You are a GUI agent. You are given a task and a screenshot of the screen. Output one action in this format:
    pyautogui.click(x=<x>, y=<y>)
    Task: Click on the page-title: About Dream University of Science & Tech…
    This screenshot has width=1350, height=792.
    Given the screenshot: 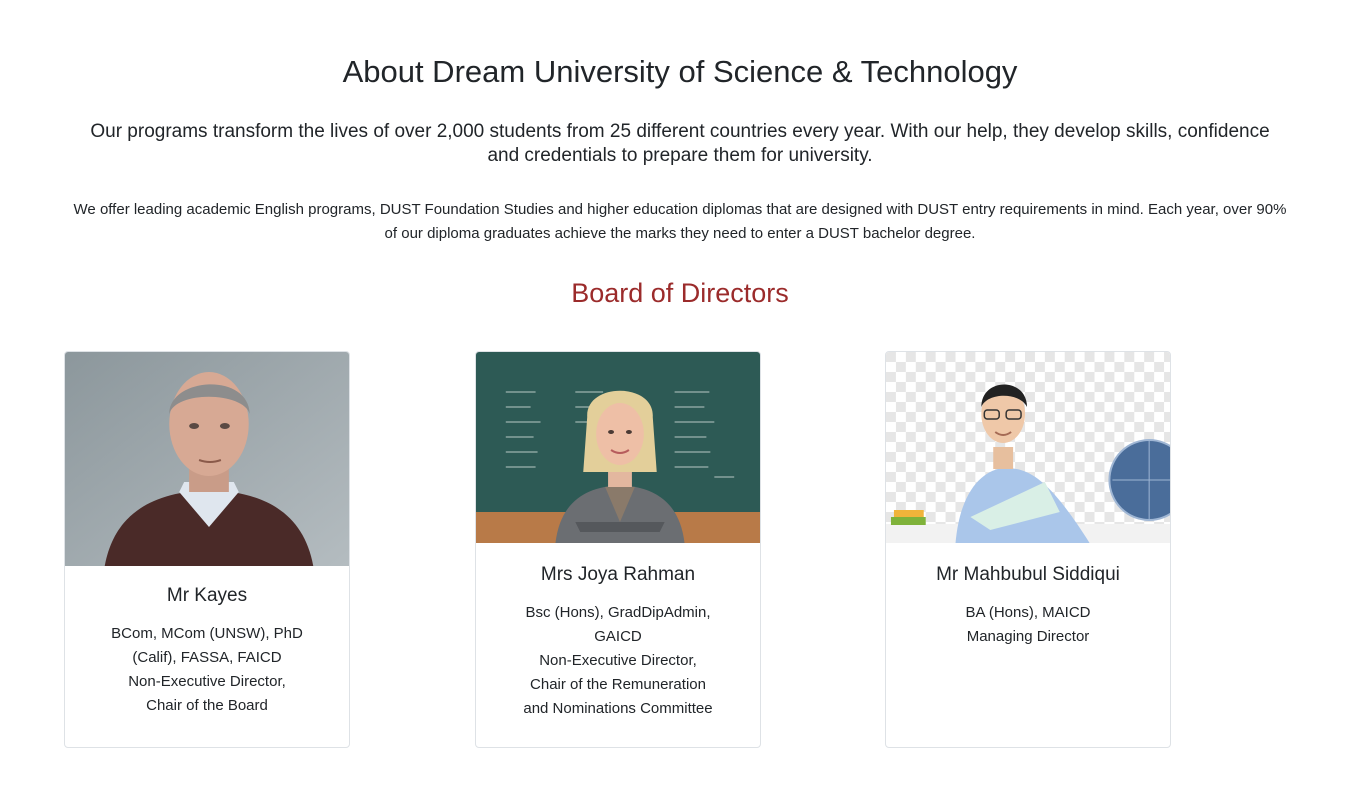 What is the action you would take?
    pyautogui.click(x=680, y=71)
    